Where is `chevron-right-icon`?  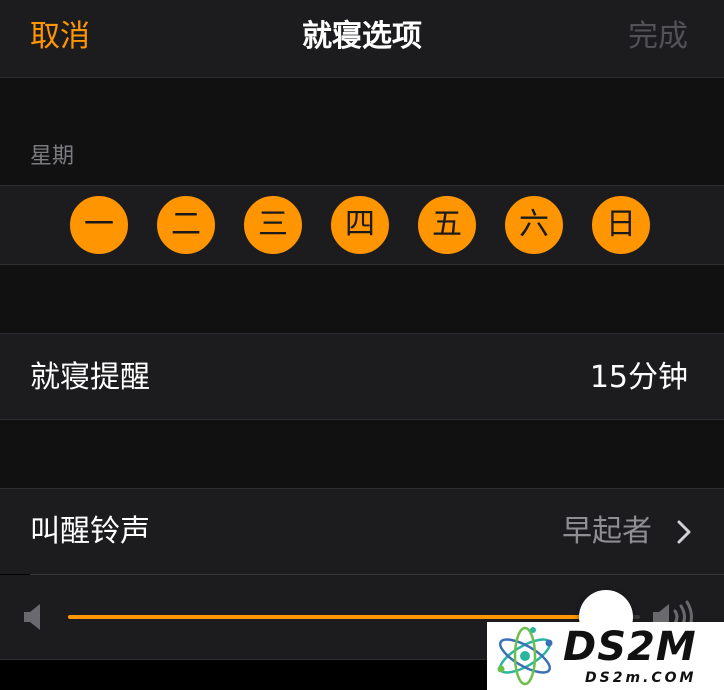 chevron-right-icon is located at coordinates (684, 532).